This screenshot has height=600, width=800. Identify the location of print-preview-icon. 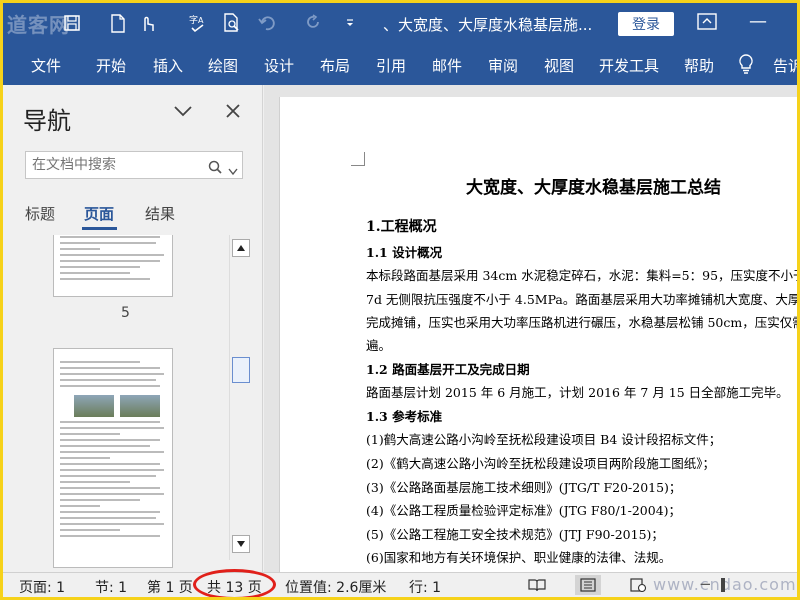
(232, 23).